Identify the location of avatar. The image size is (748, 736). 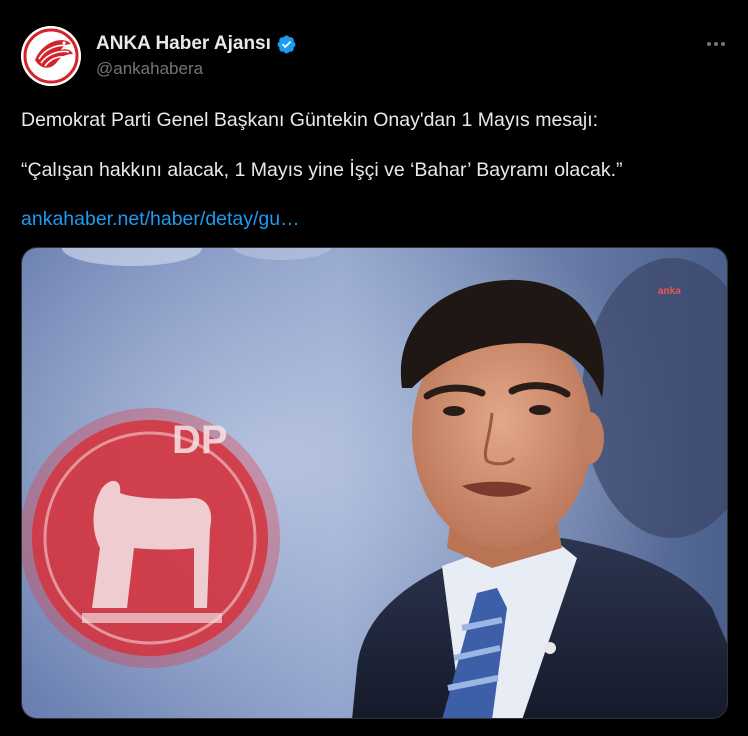
(51, 56).